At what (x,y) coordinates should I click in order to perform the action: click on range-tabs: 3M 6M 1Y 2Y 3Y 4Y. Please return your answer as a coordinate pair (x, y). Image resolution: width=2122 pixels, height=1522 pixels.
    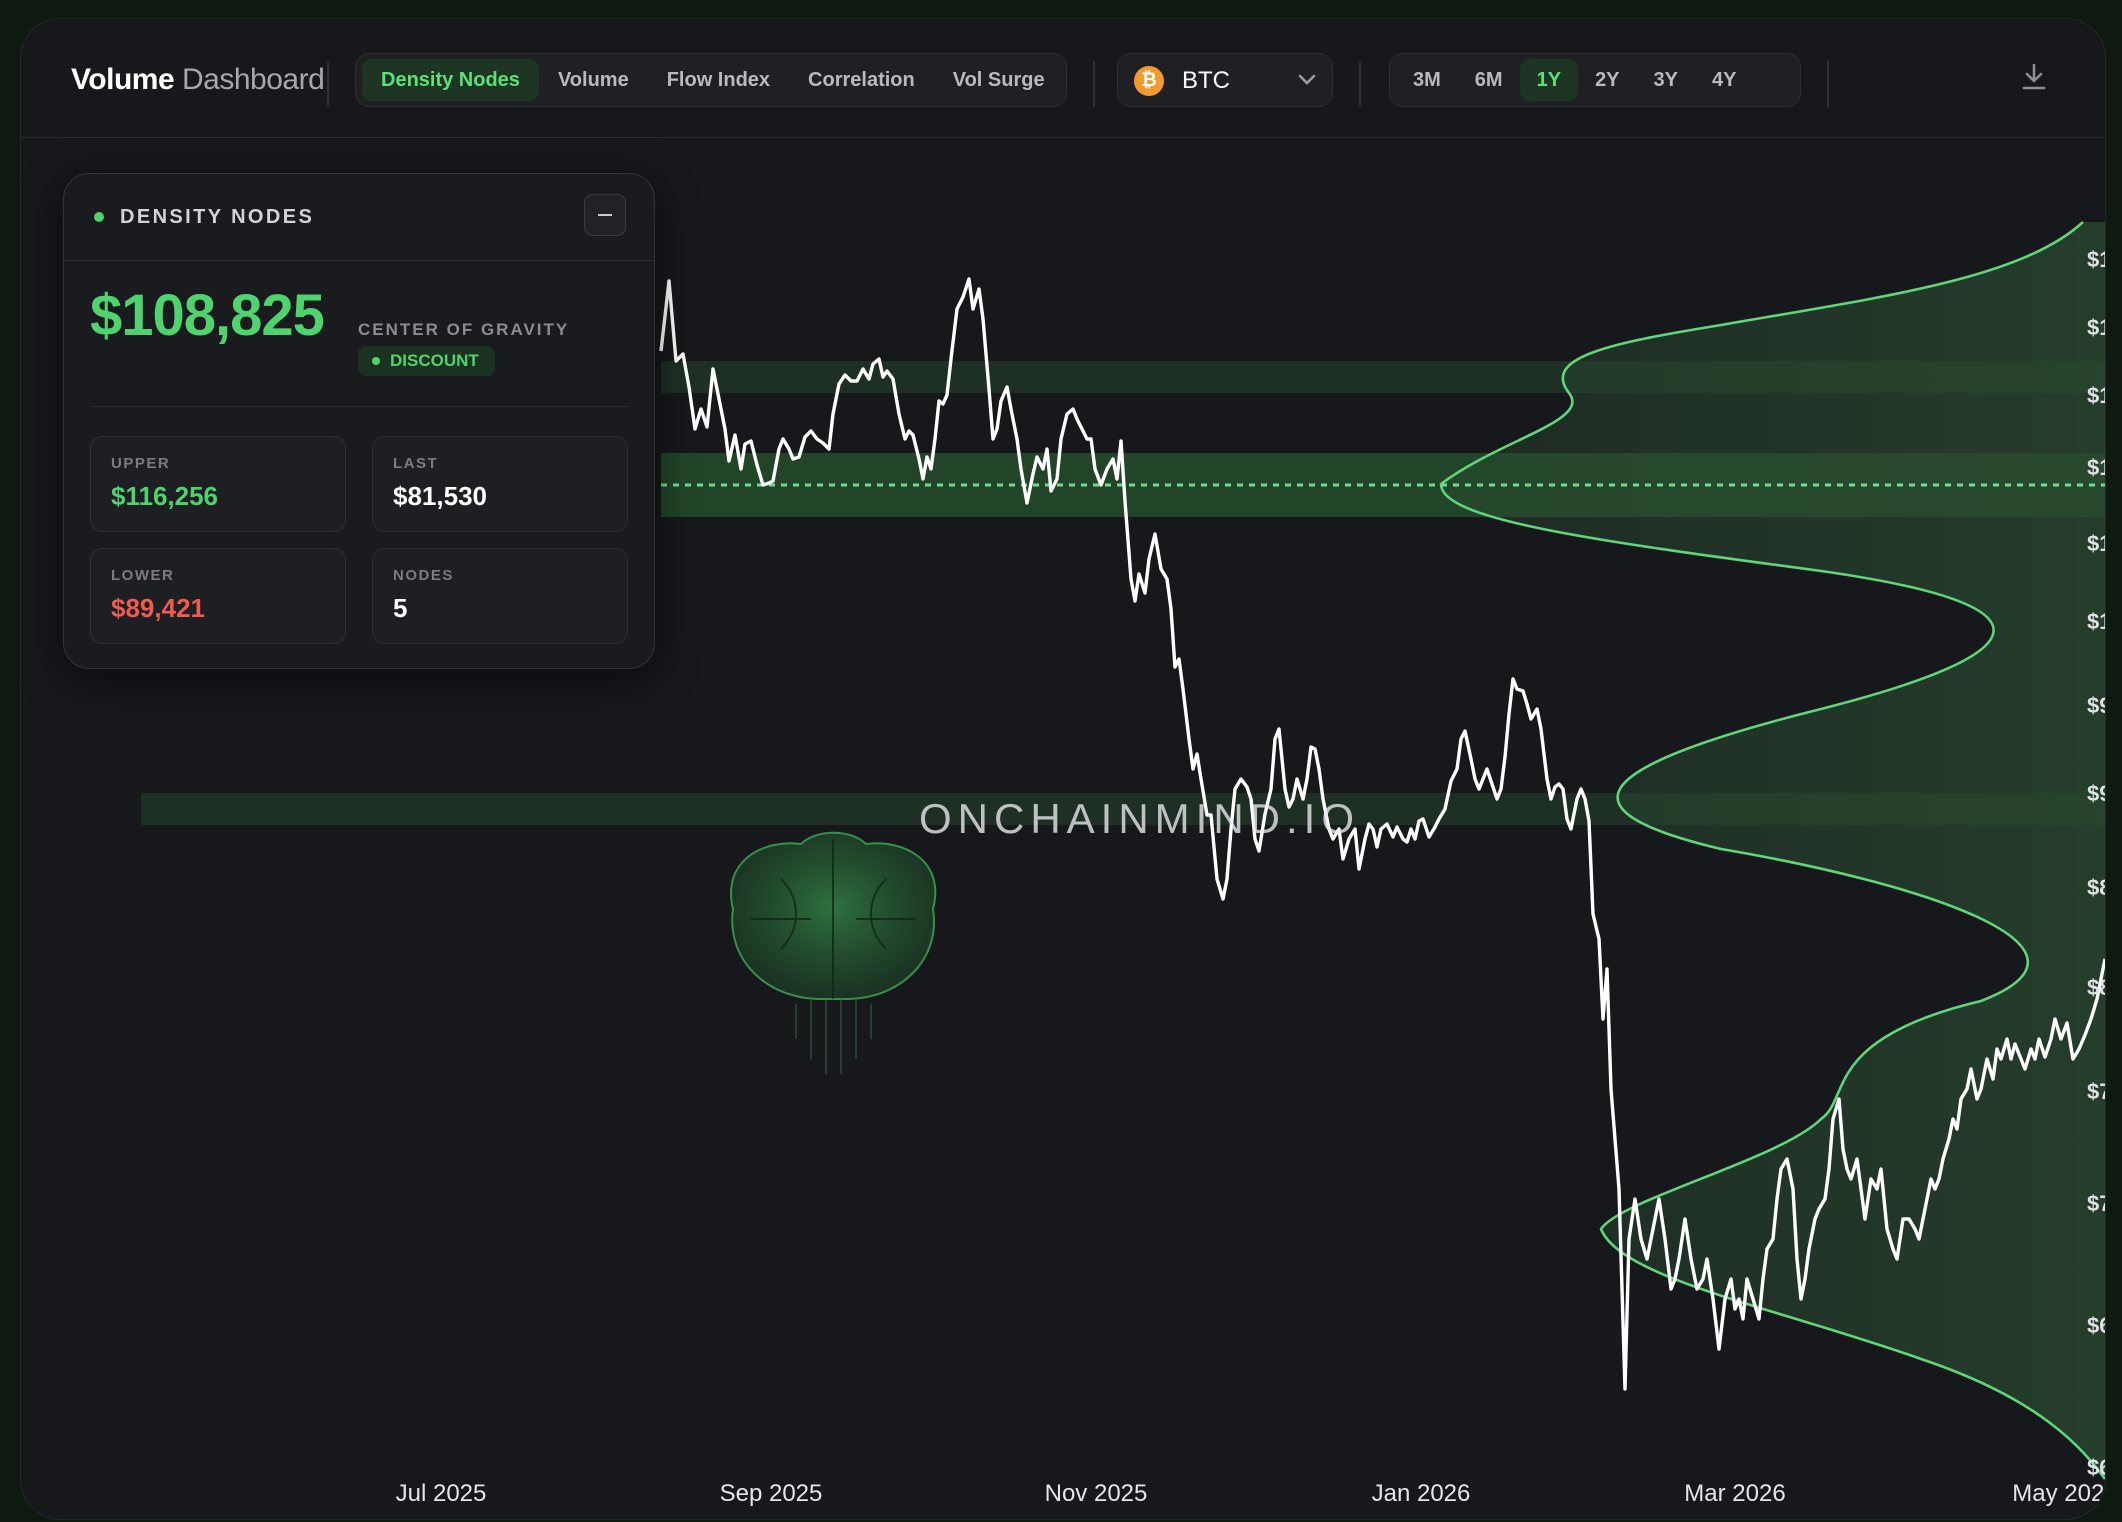
    Looking at the image, I should click on (1595, 80).